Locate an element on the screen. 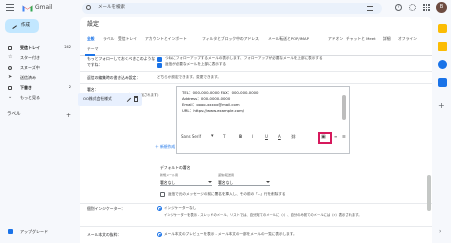  sidebar-item-more: ⌄ もっと見る is located at coordinates (37, 98).